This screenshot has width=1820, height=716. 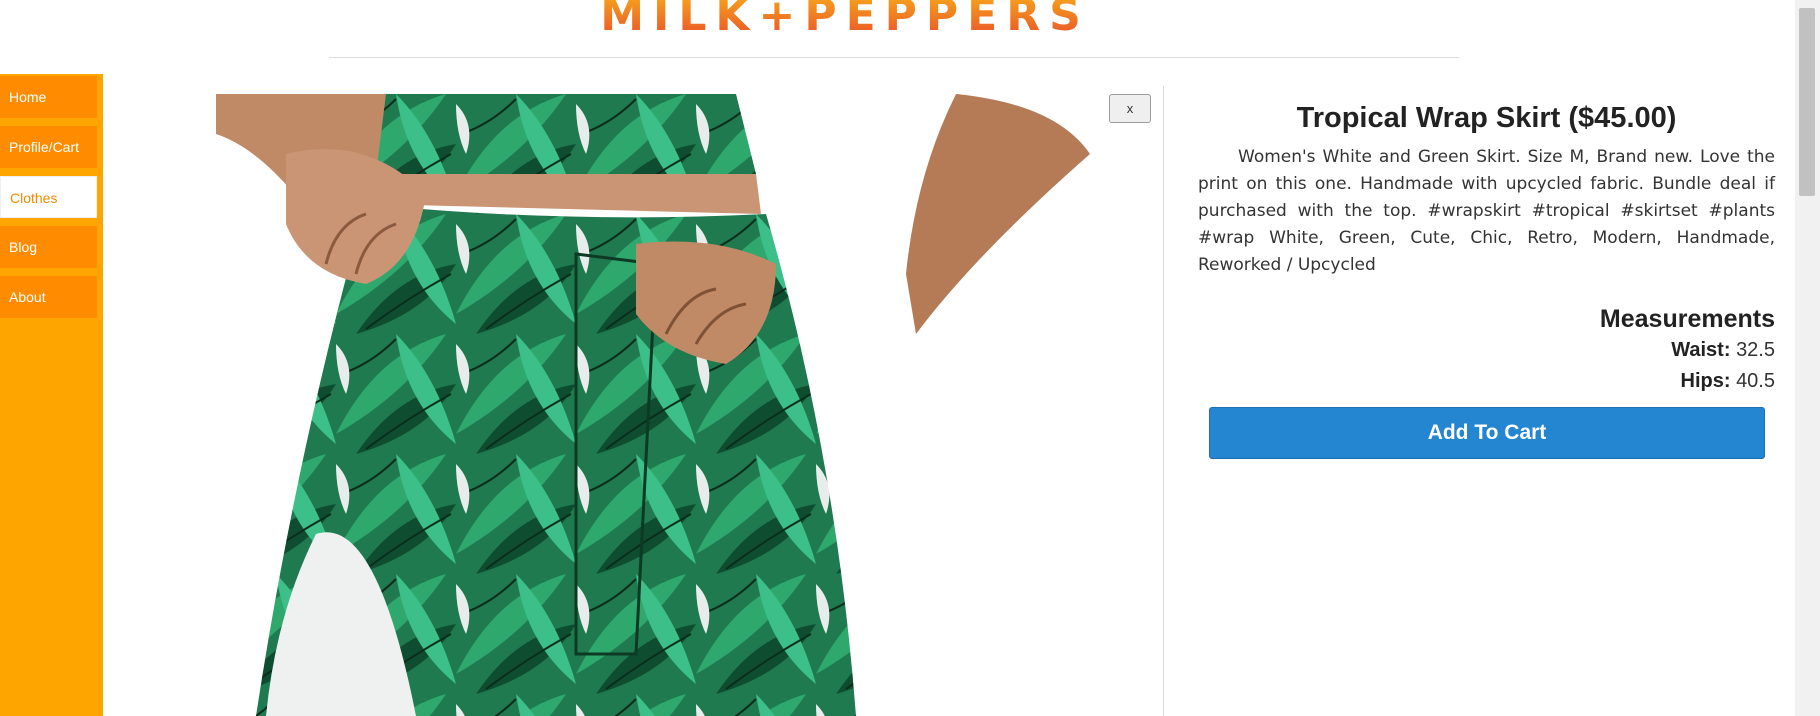 What do you see at coordinates (1486, 350) in the screenshot?
I see `measurement-waist: Waist: 32.5` at bounding box center [1486, 350].